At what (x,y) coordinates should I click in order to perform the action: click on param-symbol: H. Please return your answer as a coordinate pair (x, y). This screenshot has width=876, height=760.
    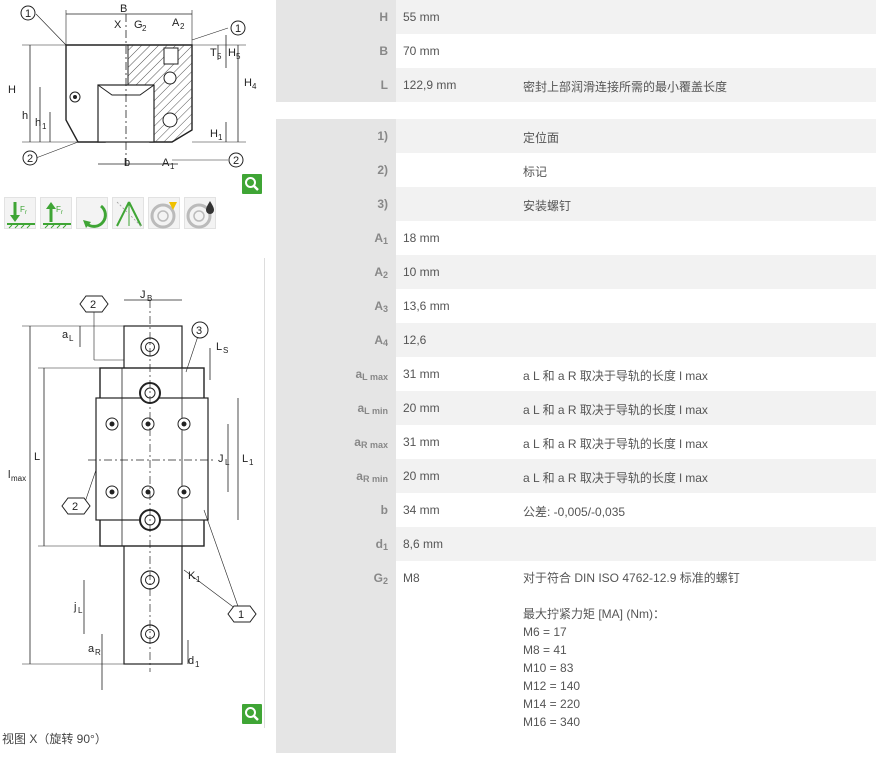
    Looking at the image, I should click on (383, 17).